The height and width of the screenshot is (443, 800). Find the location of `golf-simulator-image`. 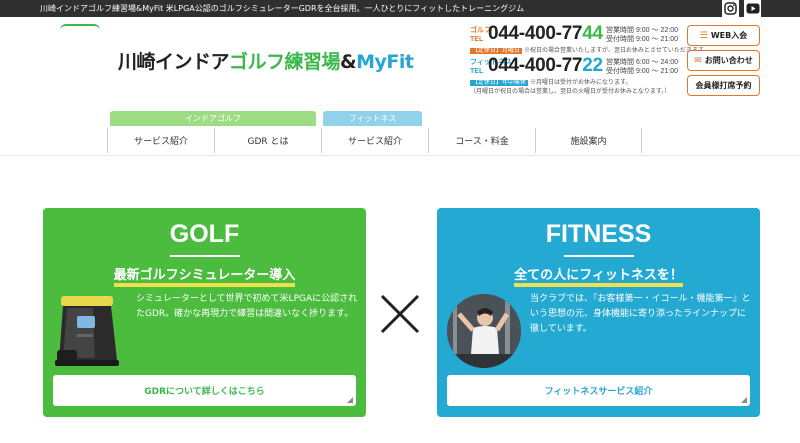

golf-simulator-image is located at coordinates (90, 331).